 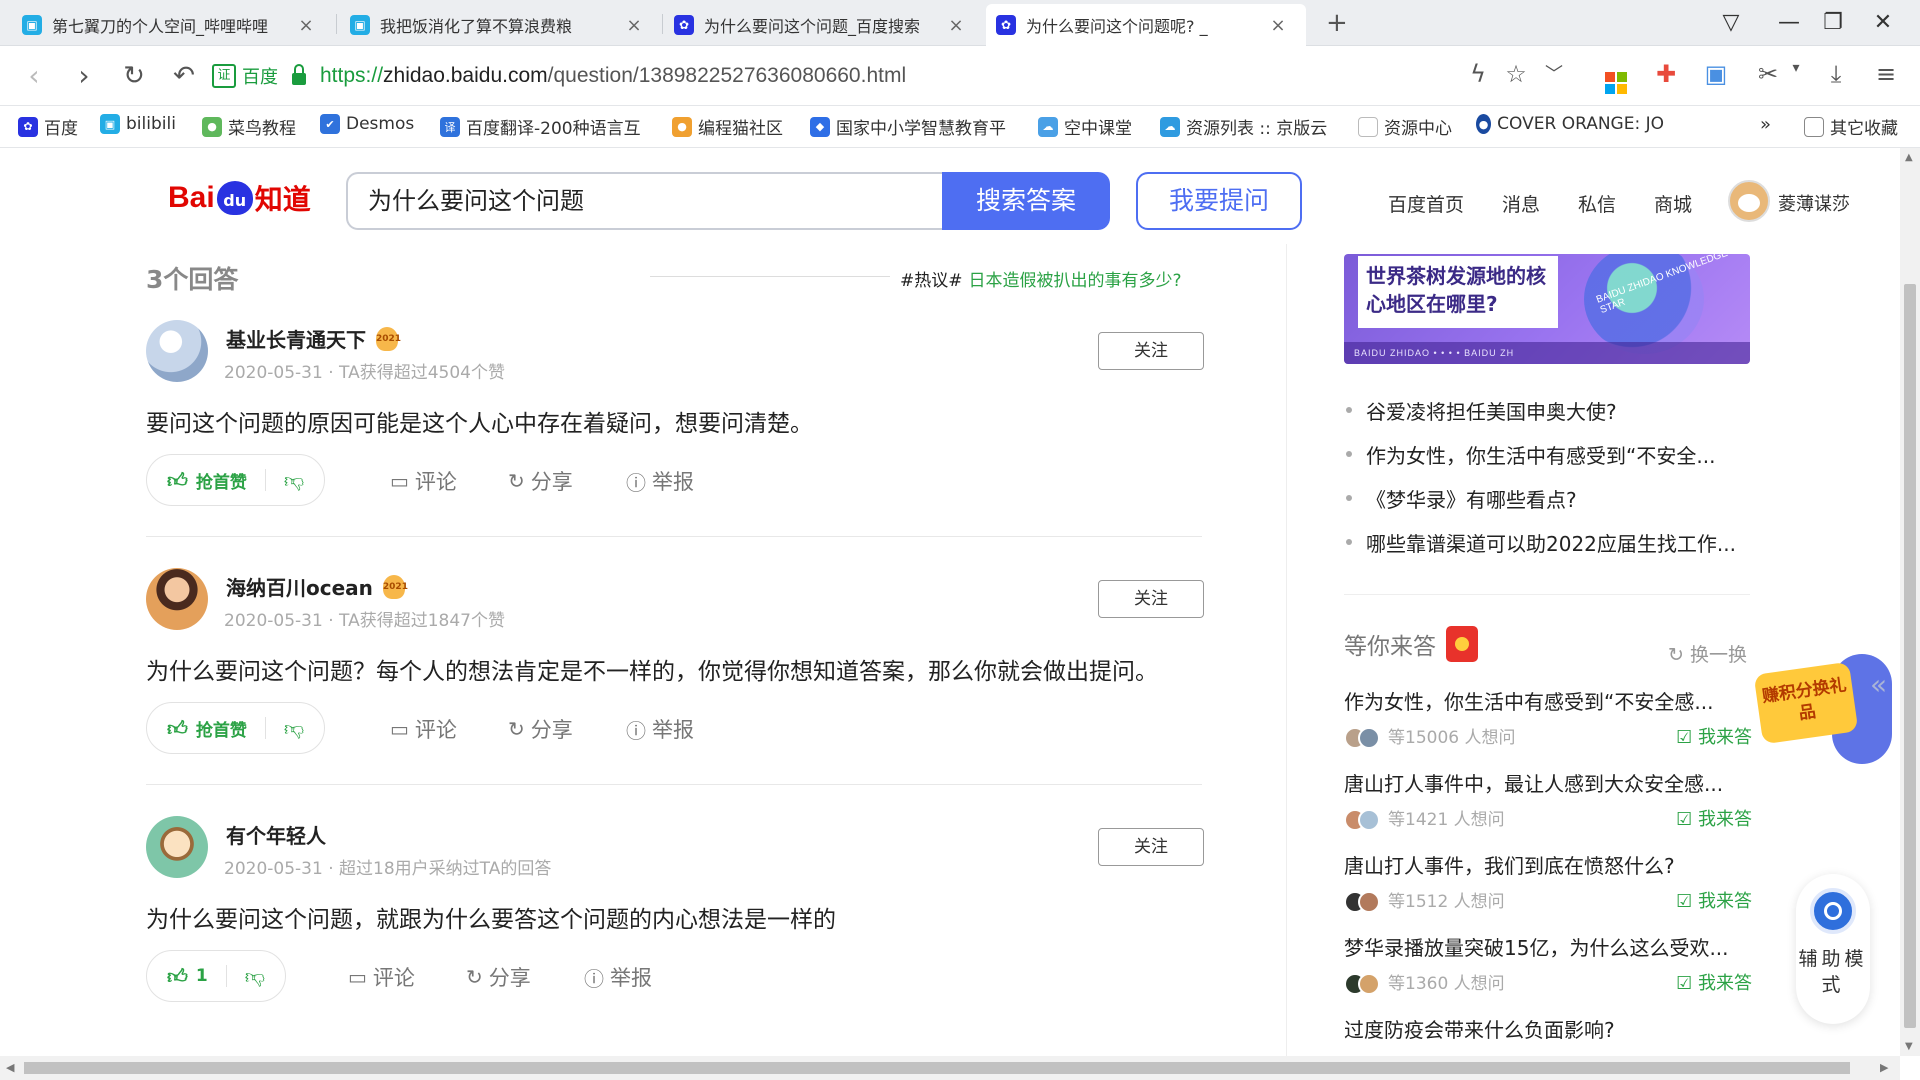 What do you see at coordinates (313, 338) in the screenshot?
I see `answerer-name: 基业长青通天下 2021` at bounding box center [313, 338].